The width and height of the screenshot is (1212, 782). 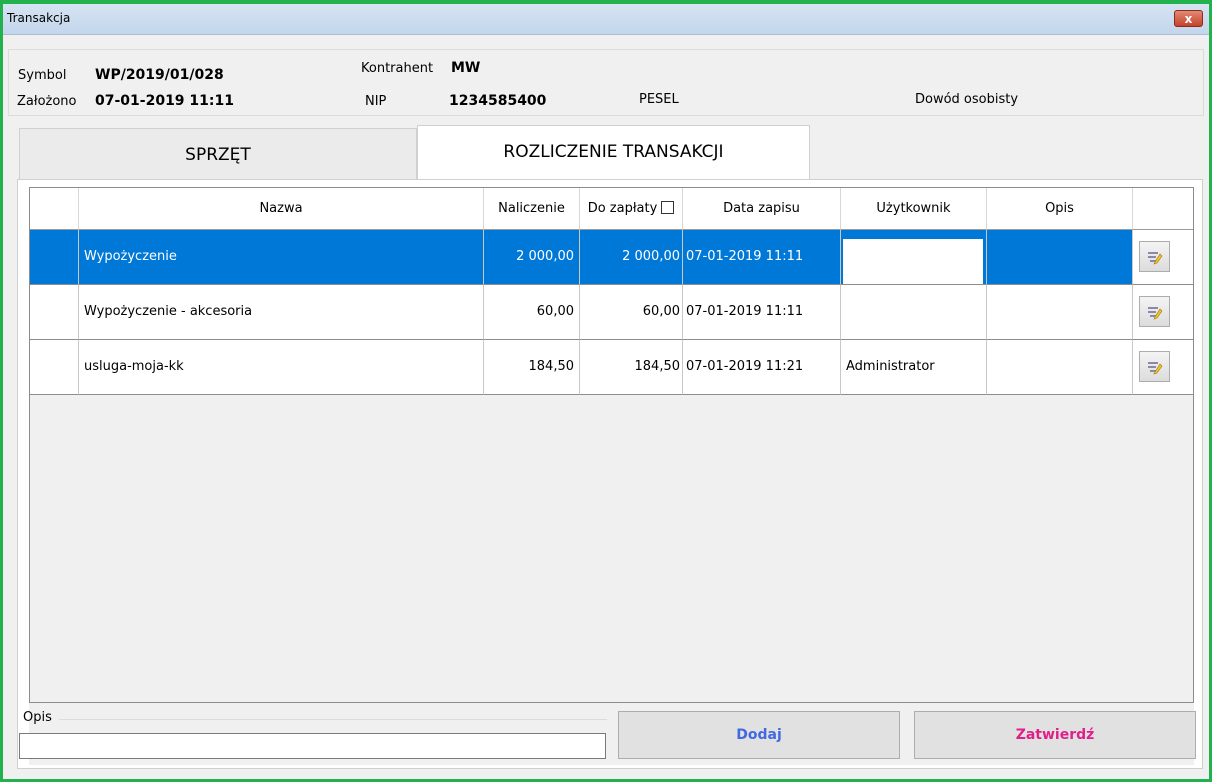 What do you see at coordinates (532, 209) in the screenshot?
I see `column-header-naliczenie: Naliczenie` at bounding box center [532, 209].